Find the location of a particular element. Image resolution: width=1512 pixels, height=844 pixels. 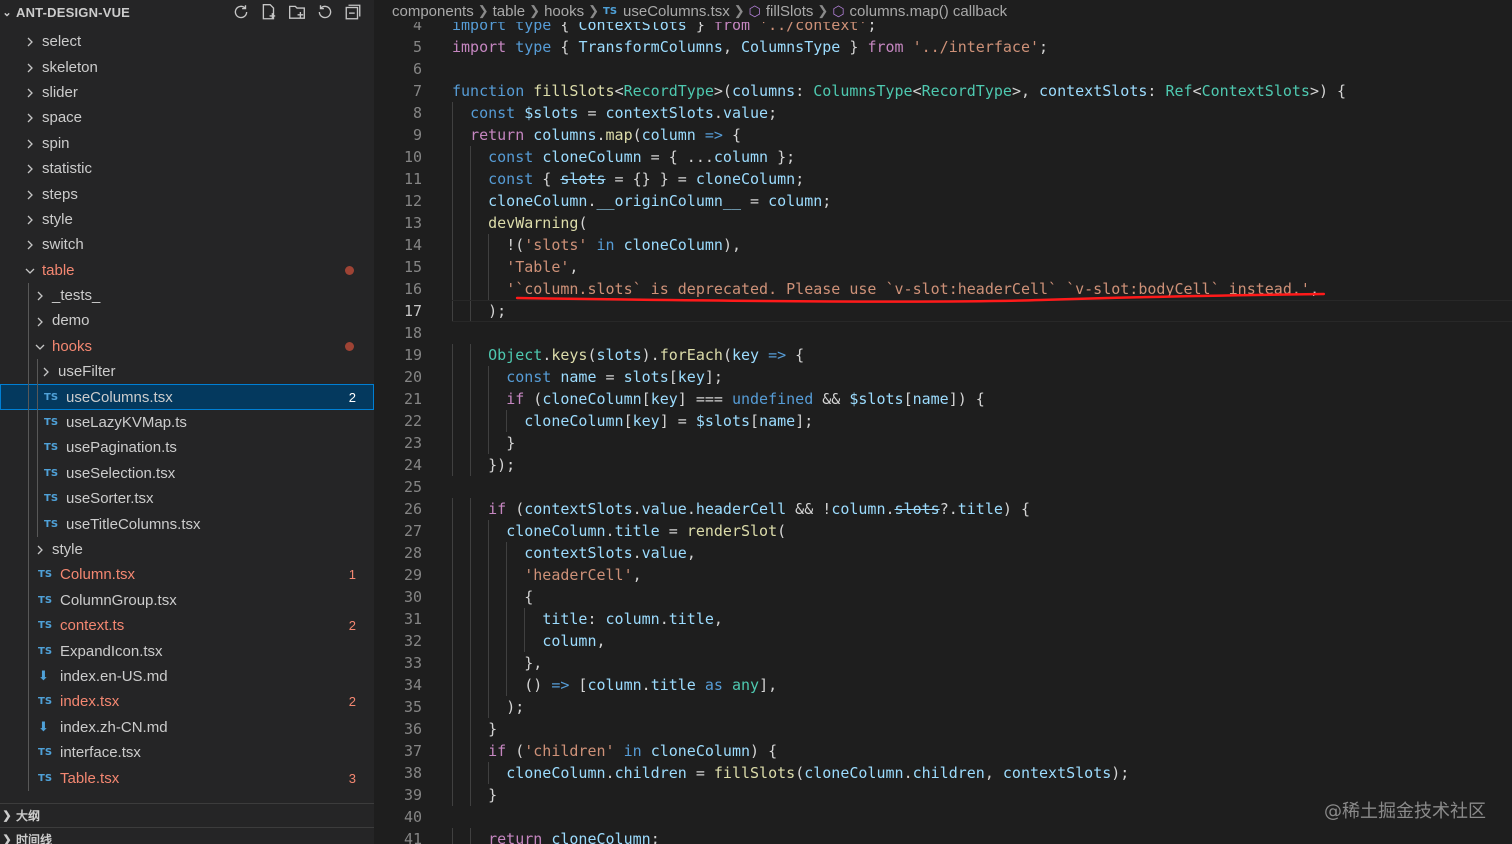

chevron-down-icon: ⌄ is located at coordinates (7, 12).